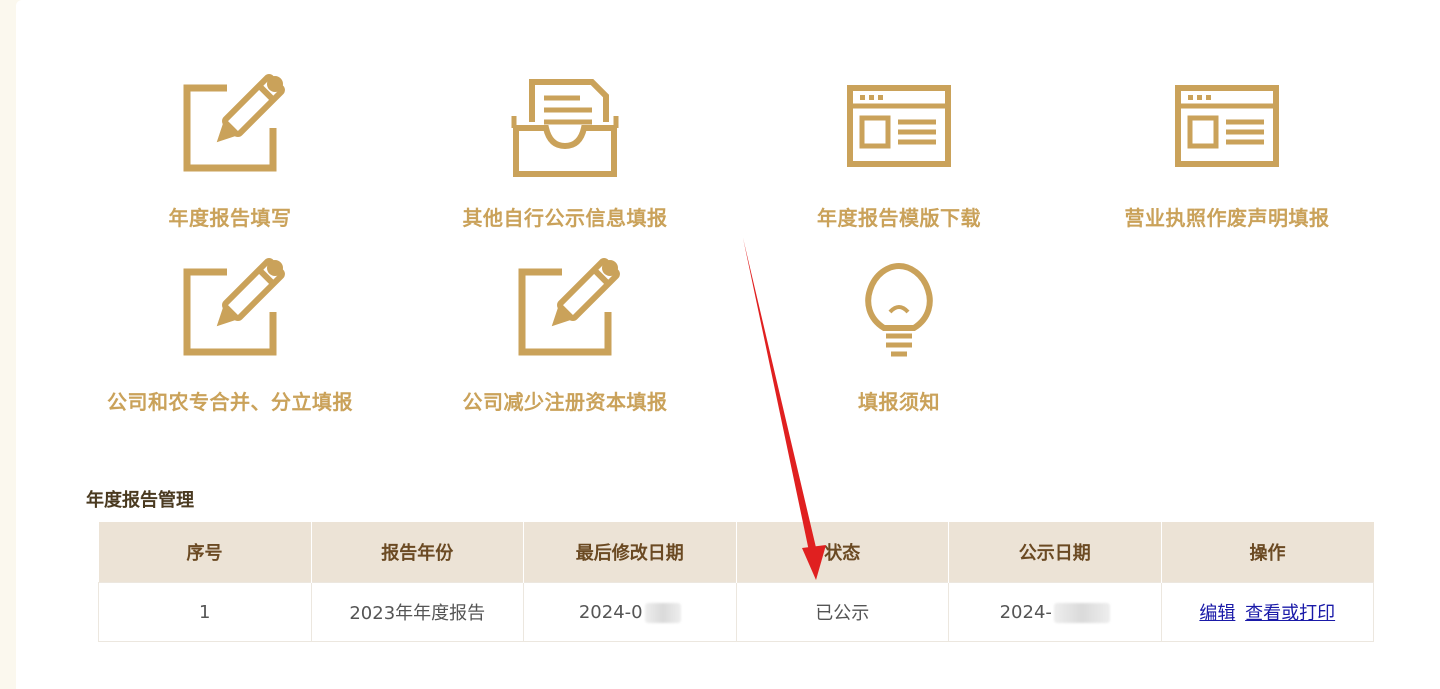 The width and height of the screenshot is (1440, 689). What do you see at coordinates (899, 218) in the screenshot?
I see `tile-label: 年度报告模版下载` at bounding box center [899, 218].